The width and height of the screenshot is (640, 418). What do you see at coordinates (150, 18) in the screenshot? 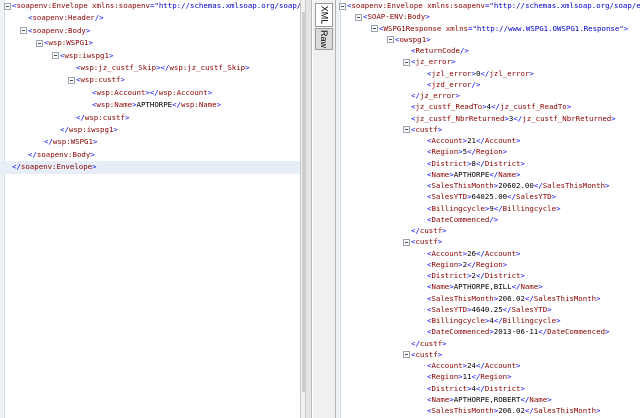
I see `xml-line: <soapenv:Header/>` at bounding box center [150, 18].